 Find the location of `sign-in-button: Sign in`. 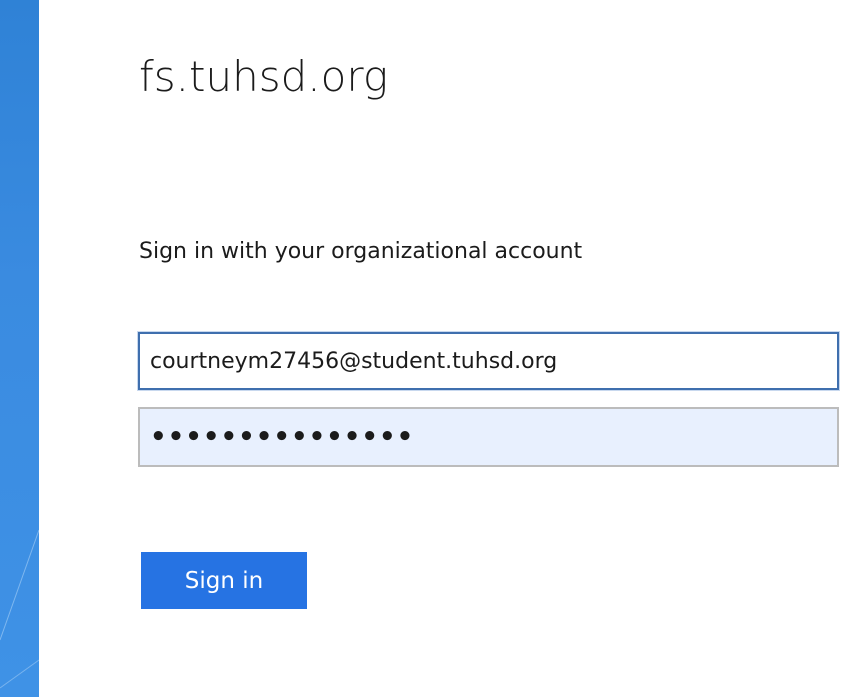

sign-in-button: Sign in is located at coordinates (224, 580).